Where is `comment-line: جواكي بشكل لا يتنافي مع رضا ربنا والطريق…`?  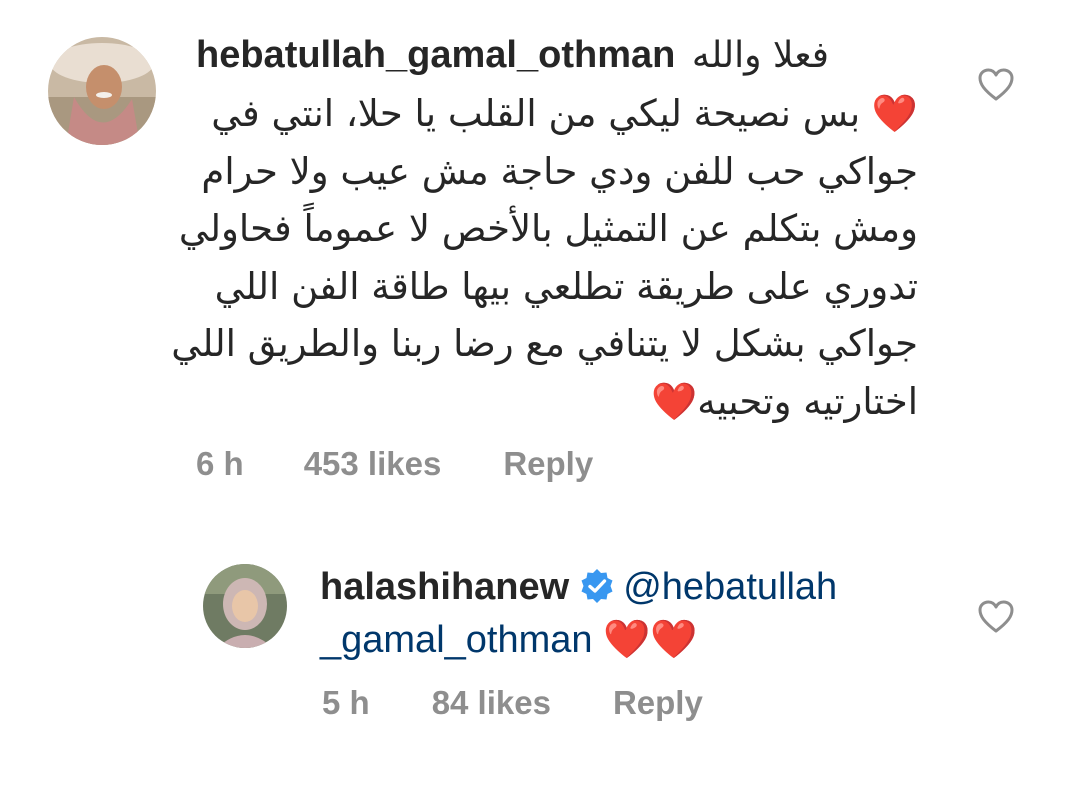
comment-line: جواكي بشكل لا يتنافي مع رضا ربنا والطريق… is located at coordinates (544, 343).